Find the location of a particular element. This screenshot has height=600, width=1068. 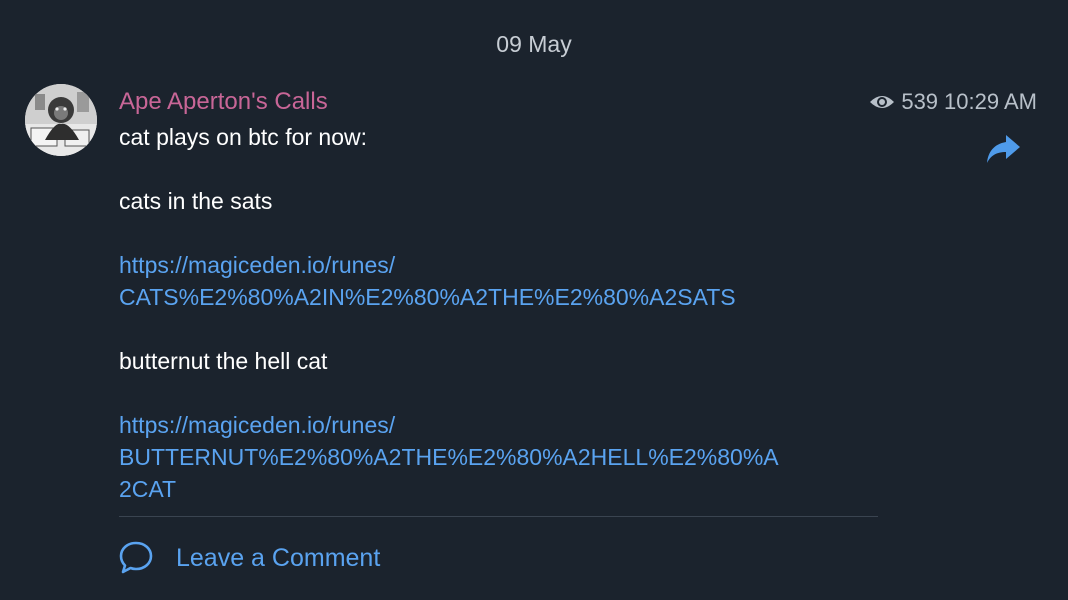

item1-title: cats in the sats is located at coordinates (196, 201).